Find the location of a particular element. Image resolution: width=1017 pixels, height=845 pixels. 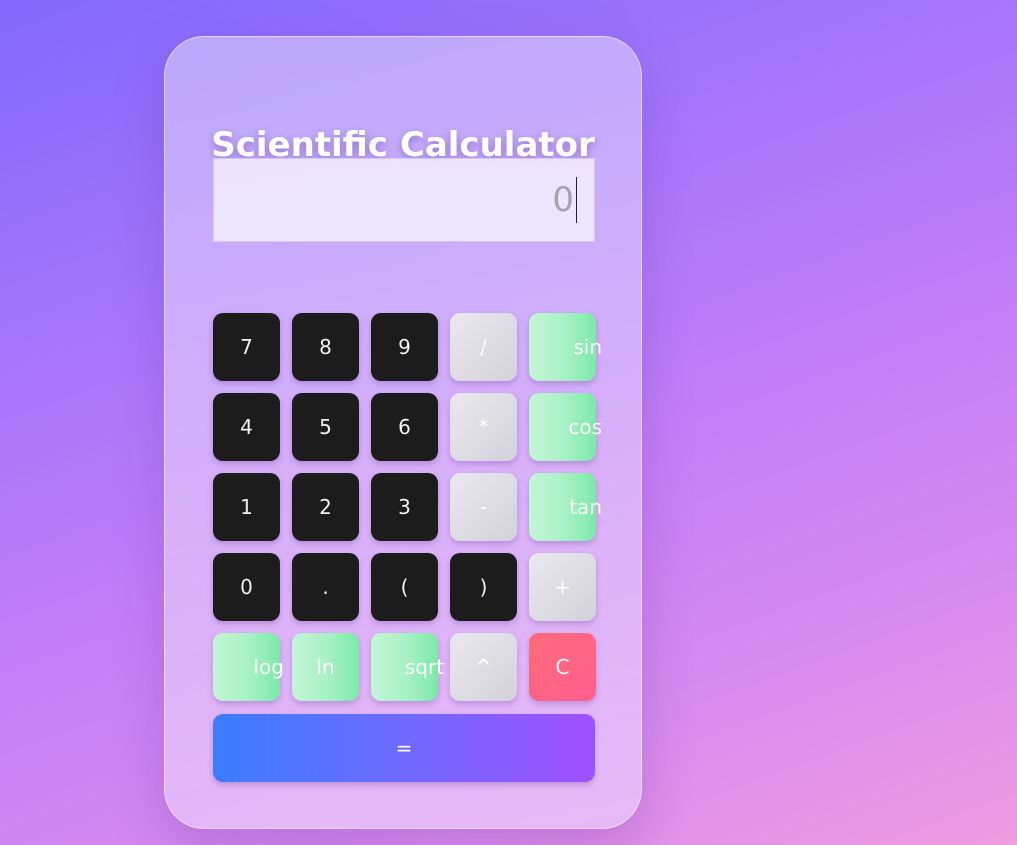

key-label: ^ is located at coordinates (483, 667).